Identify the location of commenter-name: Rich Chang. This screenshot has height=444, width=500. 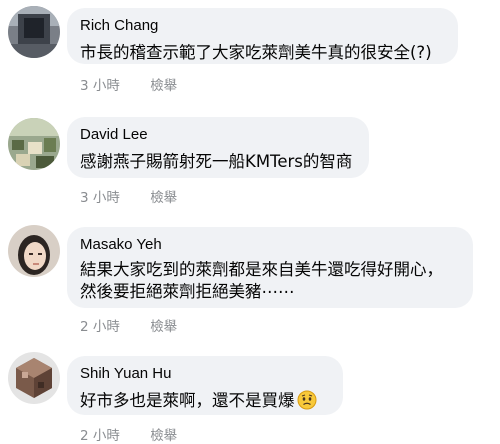
(262, 26).